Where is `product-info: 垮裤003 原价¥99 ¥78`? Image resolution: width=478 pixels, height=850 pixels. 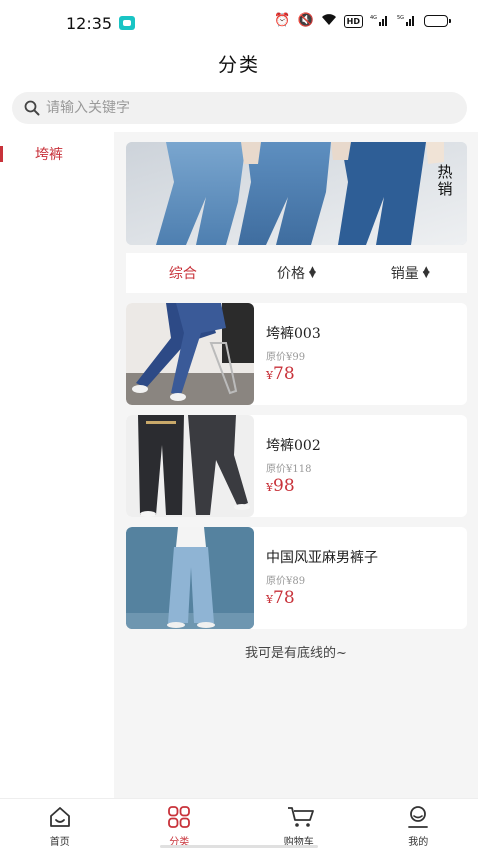 product-info: 垮裤003 原价¥99 ¥78 is located at coordinates (293, 353).